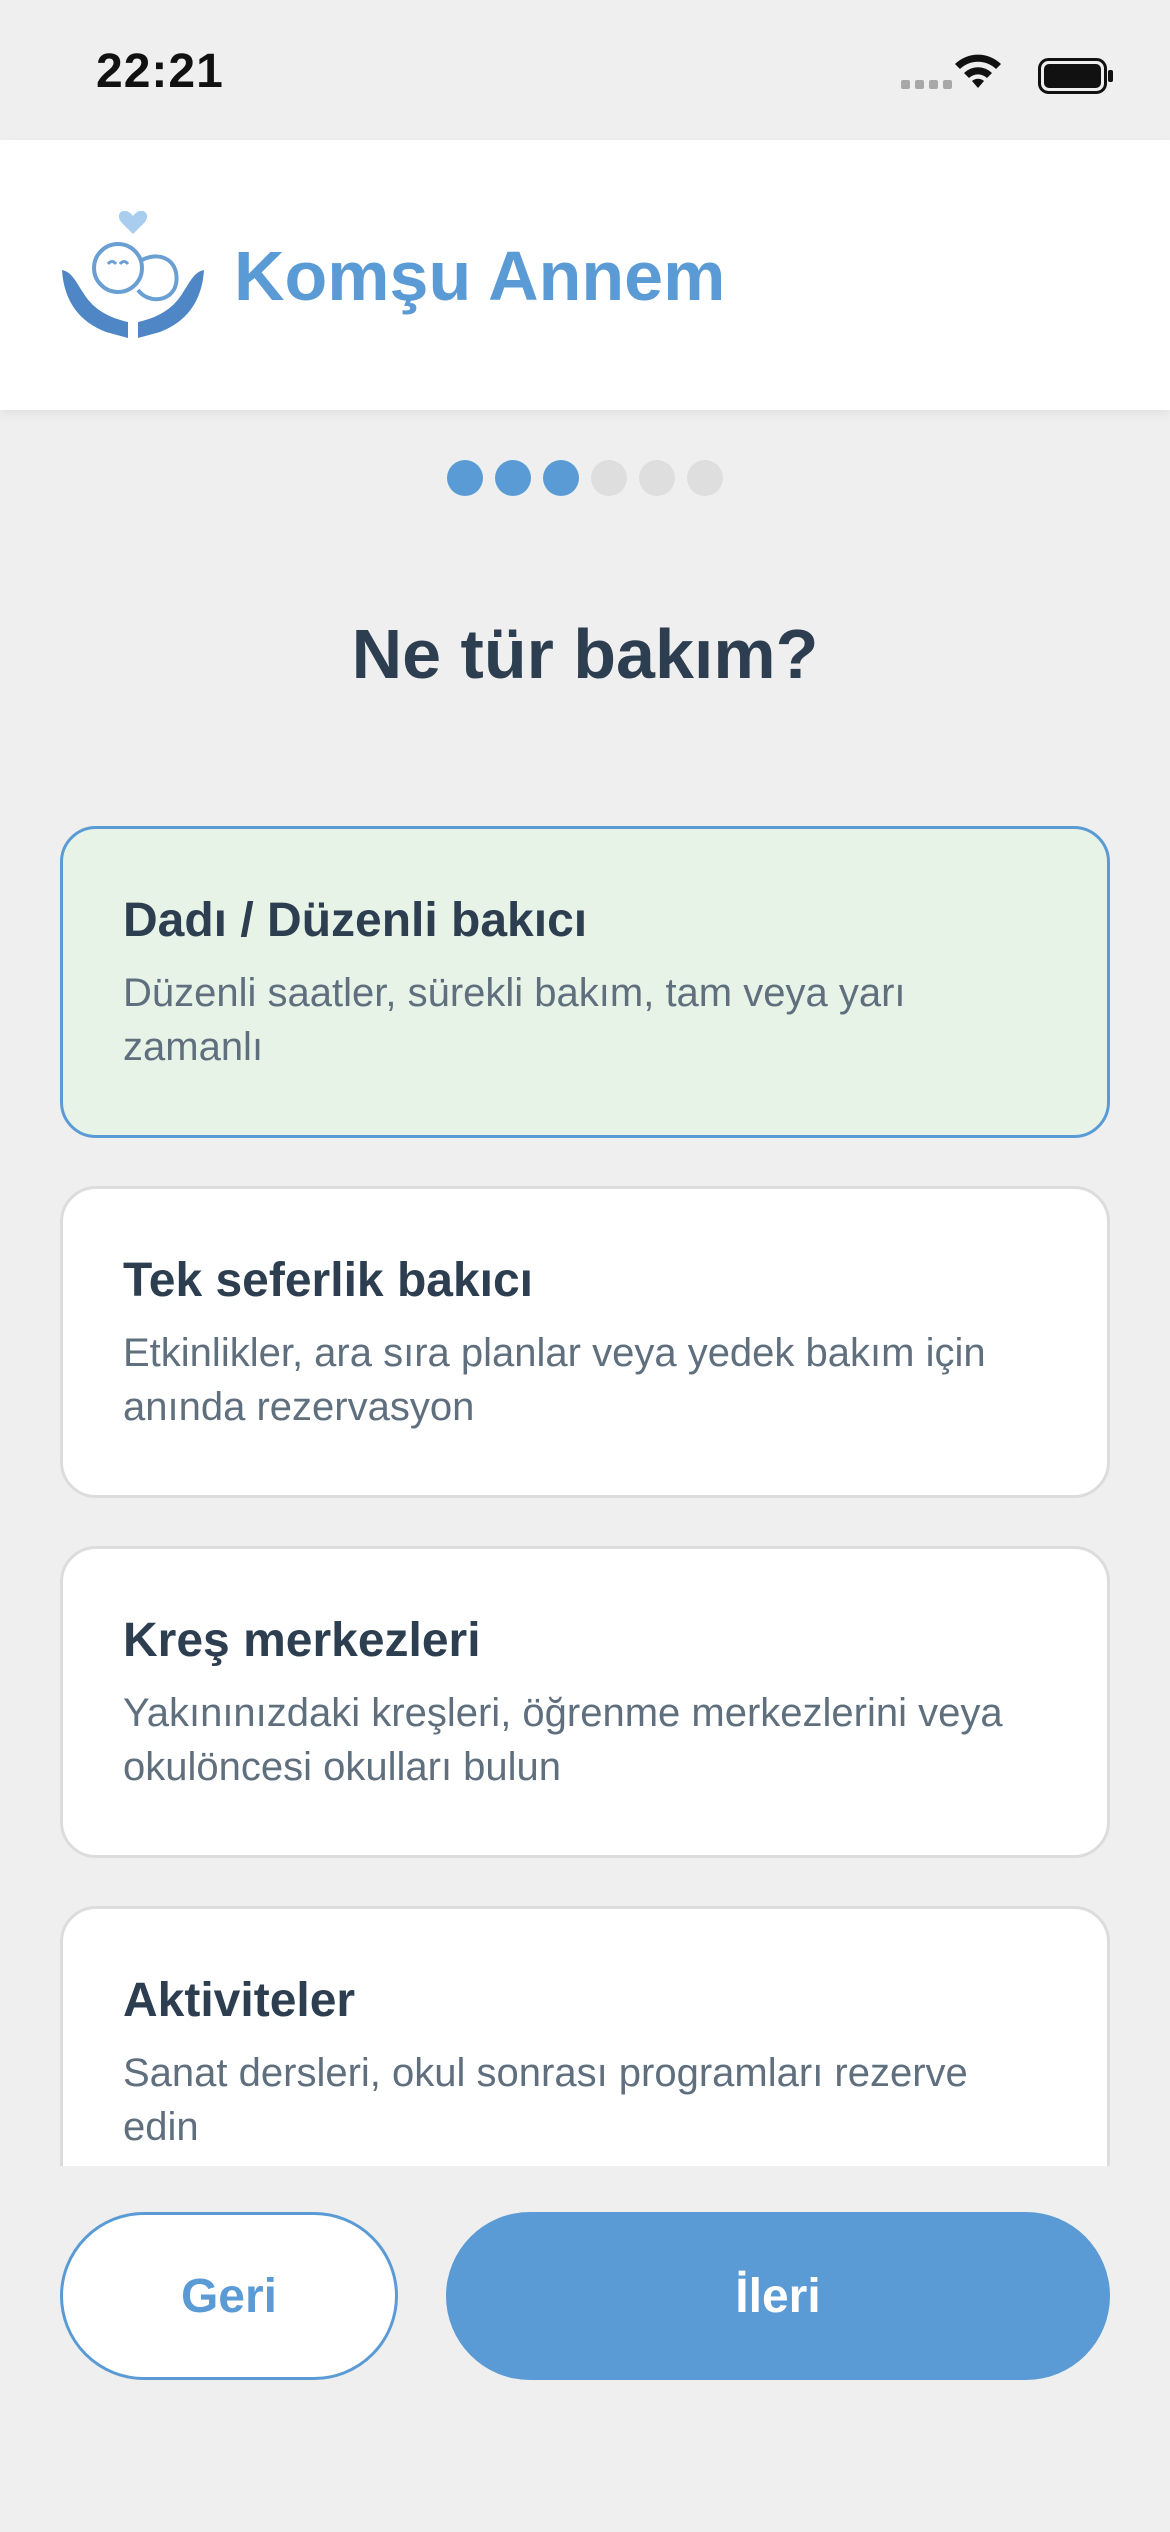 The image size is (1170, 2532). What do you see at coordinates (585, 654) in the screenshot?
I see `page-title: Ne tür bakım?` at bounding box center [585, 654].